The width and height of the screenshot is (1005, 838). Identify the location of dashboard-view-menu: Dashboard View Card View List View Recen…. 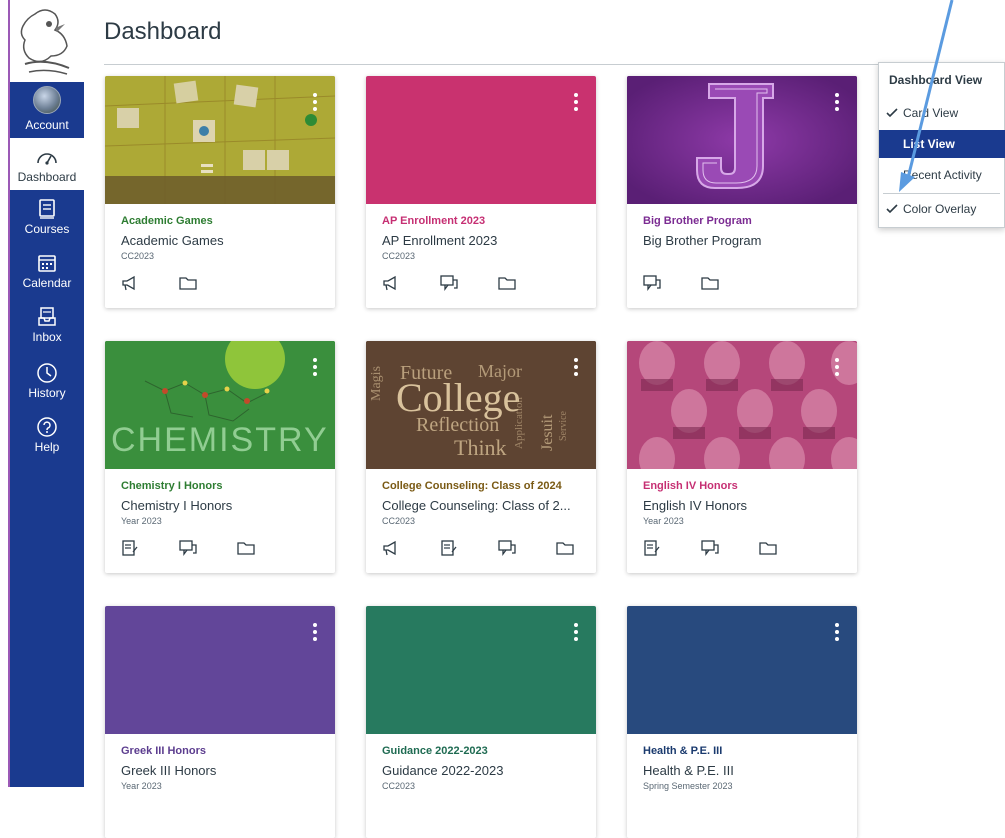
(941, 145).